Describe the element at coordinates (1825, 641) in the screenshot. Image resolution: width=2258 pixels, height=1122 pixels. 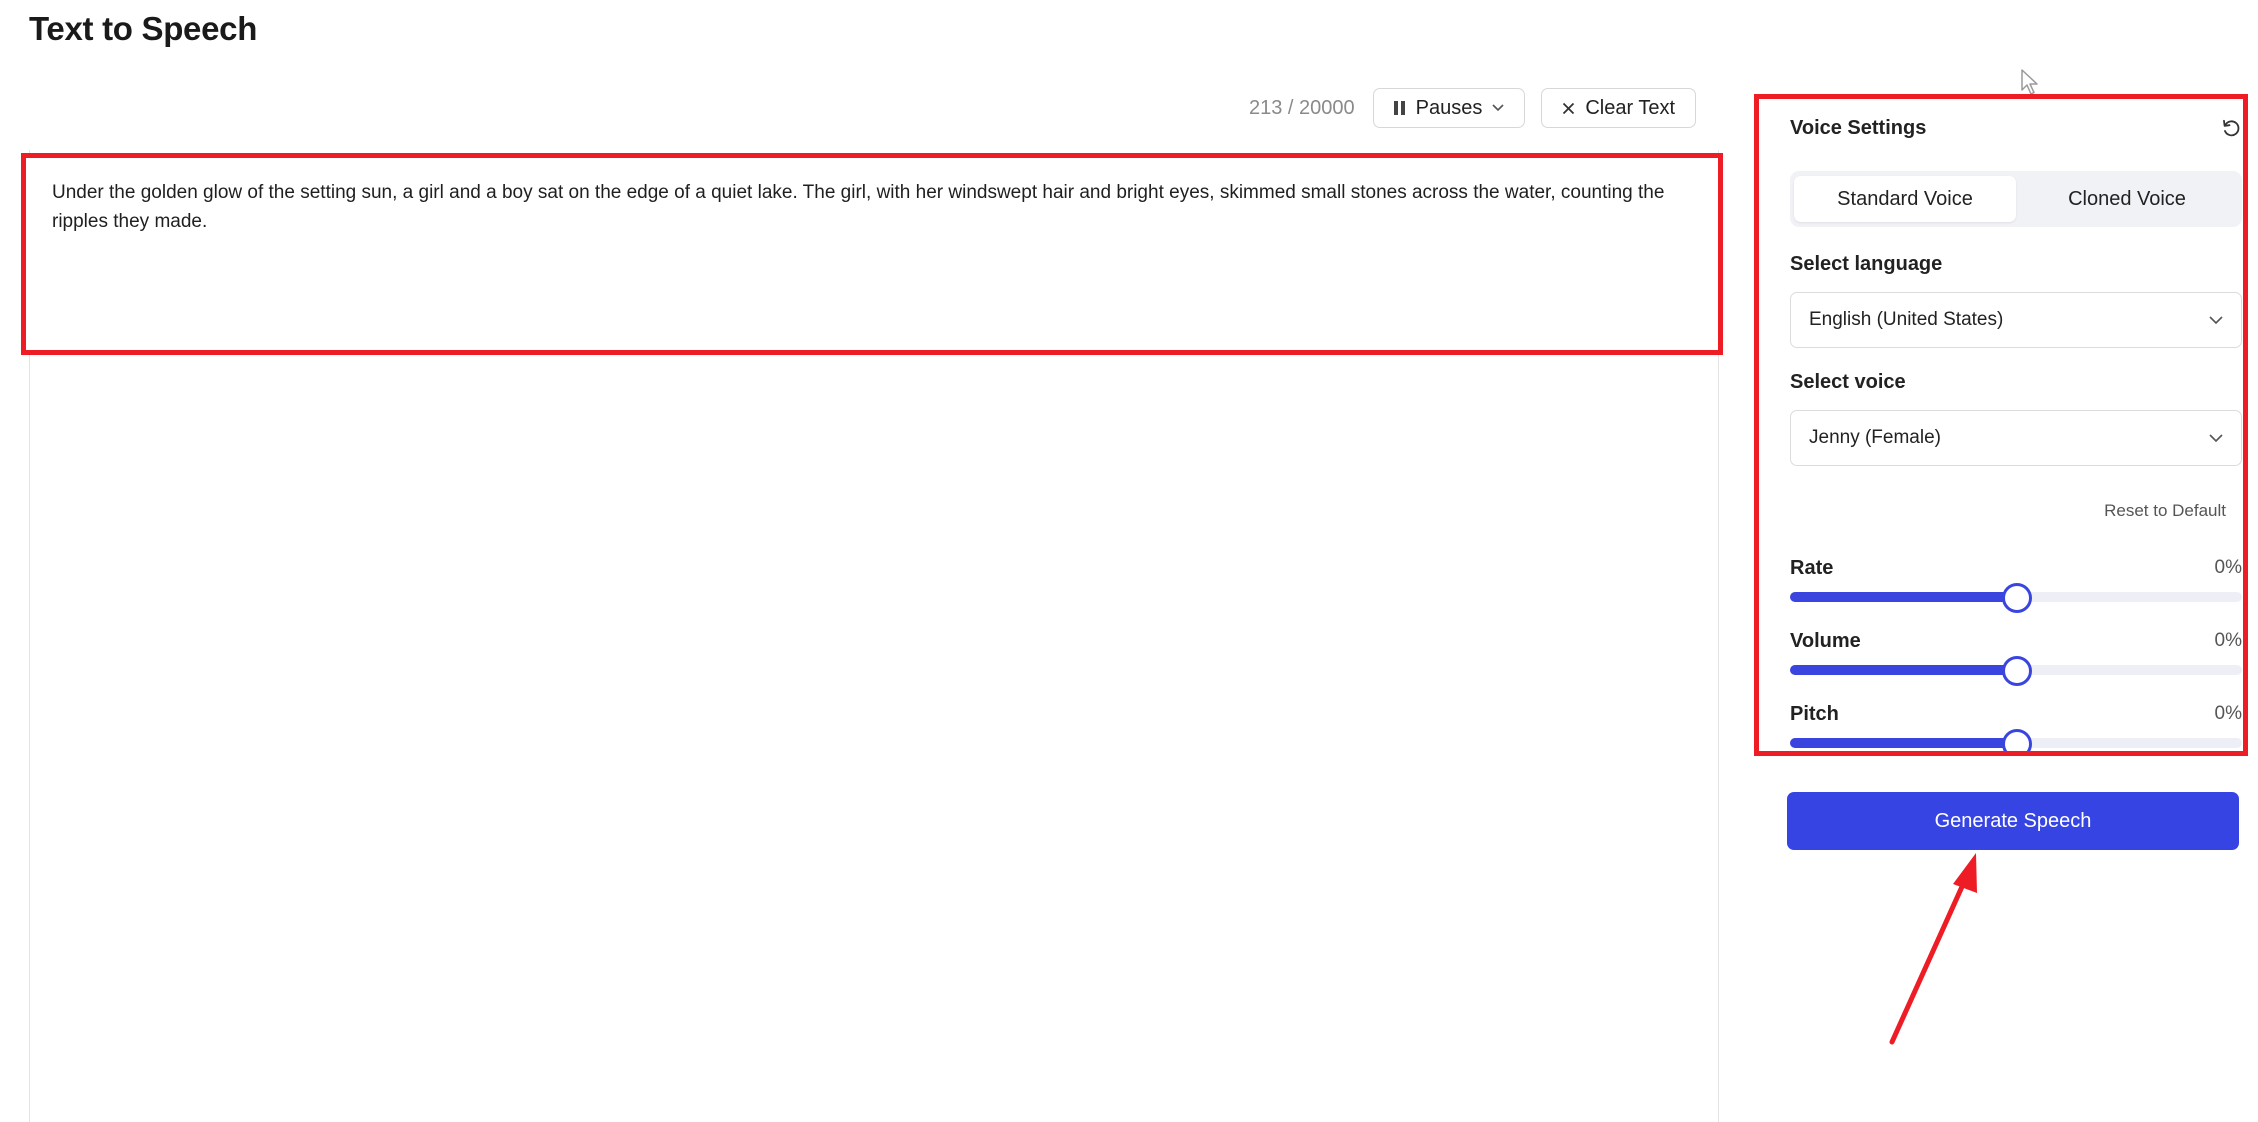
I see `volume-label: Volume` at that location.